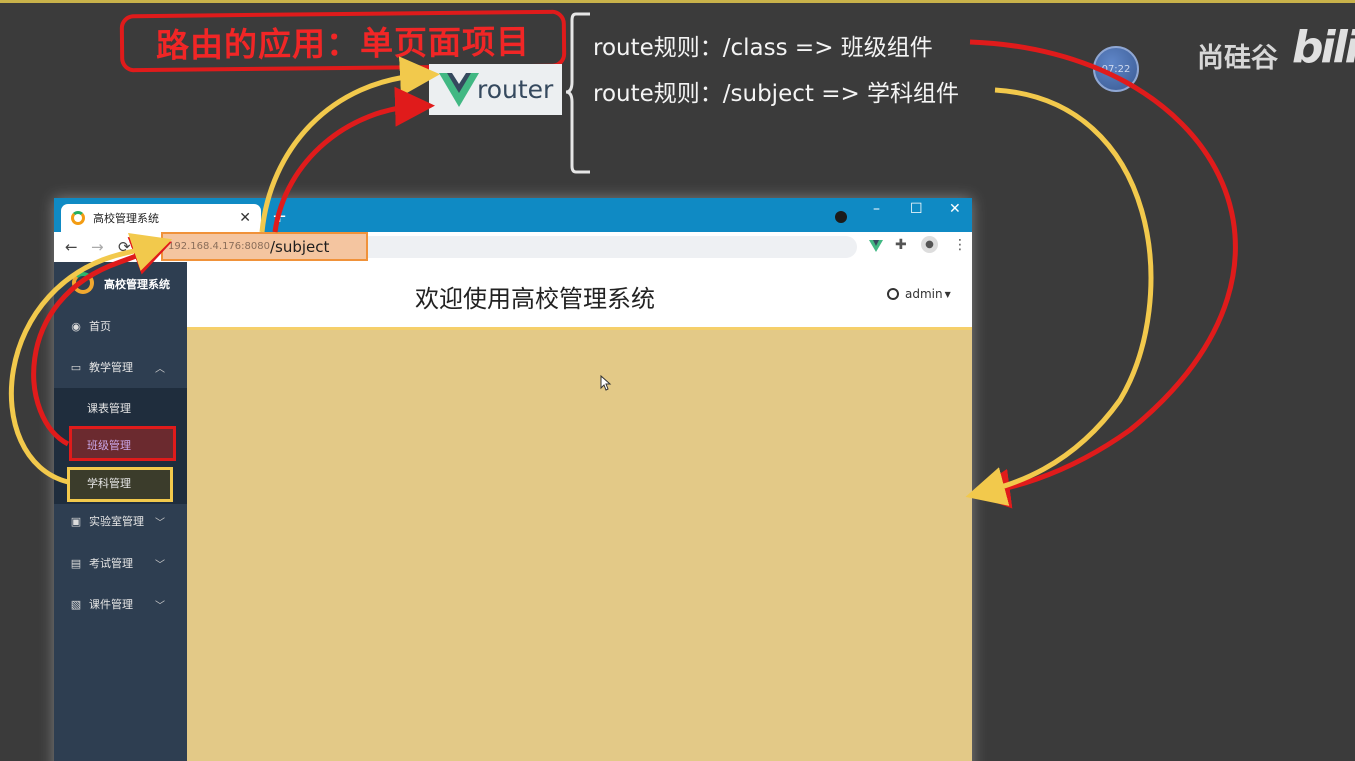 Image resolution: width=1355 pixels, height=761 pixels. I want to click on menu-item-teaching: ▭ 教学管理 ︿, so click(120, 367).